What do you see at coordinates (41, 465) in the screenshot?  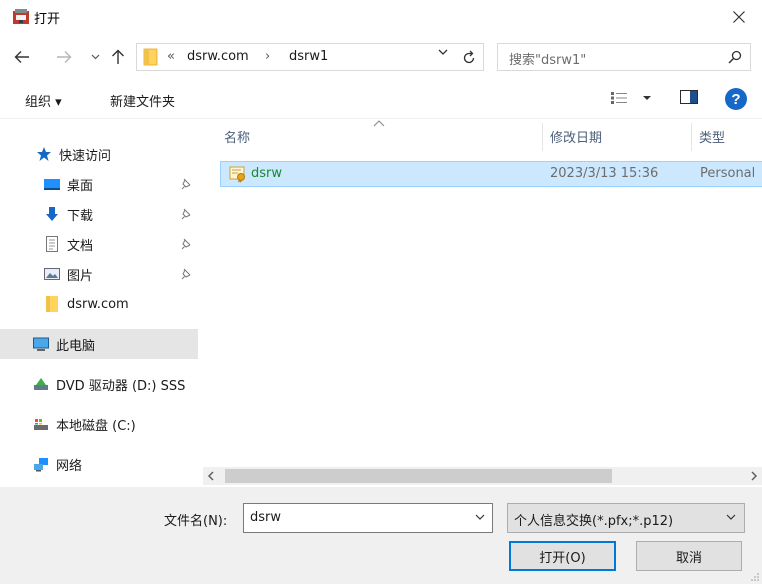 I see `network-icon` at bounding box center [41, 465].